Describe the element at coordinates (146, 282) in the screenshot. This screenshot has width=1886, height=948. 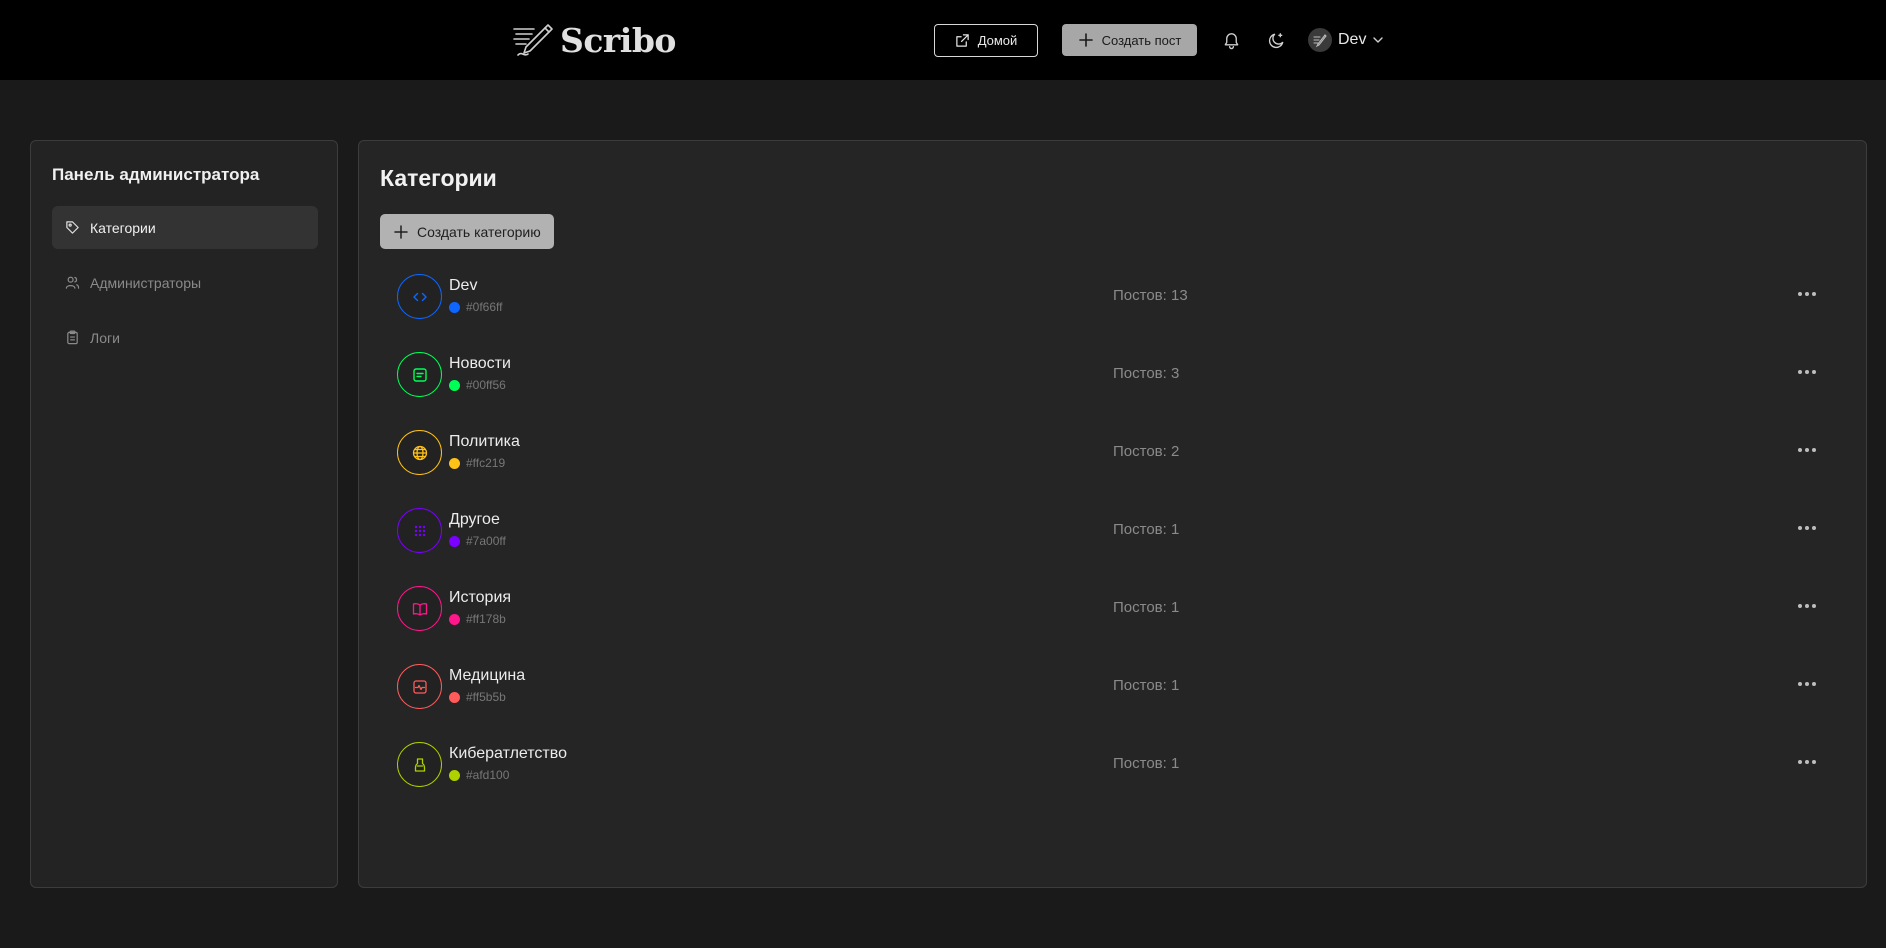
I see `sidebar-item-label: Администраторы` at that location.